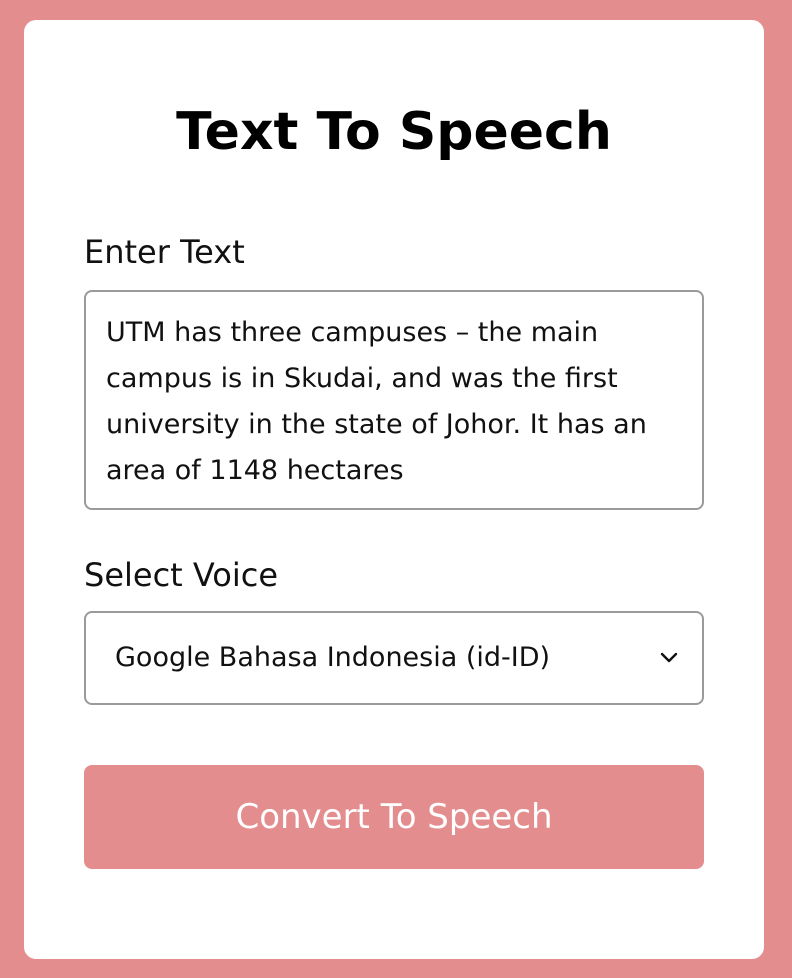 Image resolution: width=792 pixels, height=978 pixels. Describe the element at coordinates (333, 657) in the screenshot. I see `voice-select-value: Google Bahasa Indonesia (id-ID)` at that location.